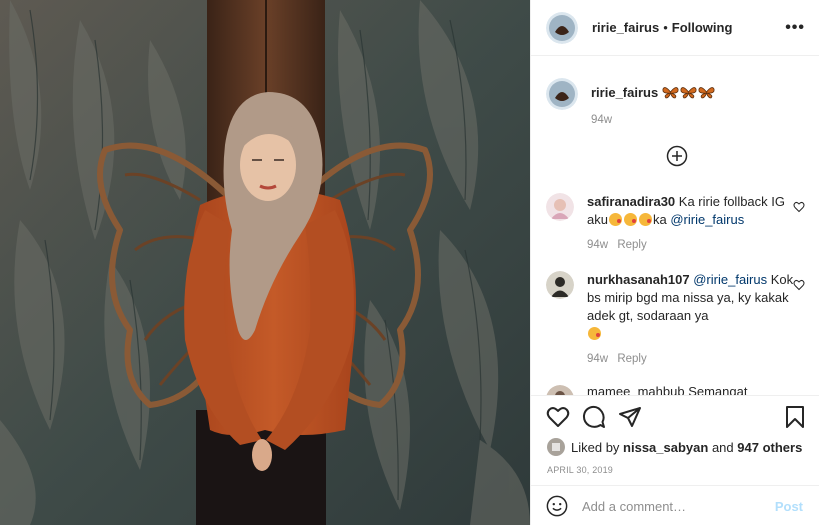  I want to click on comment-username: mamee_mahbub, so click(636, 390).